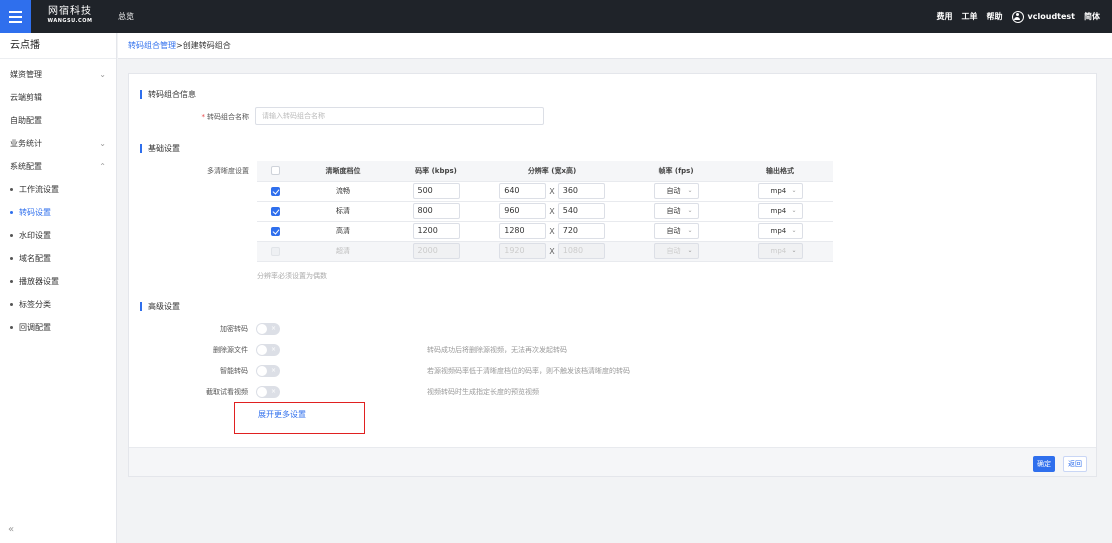 This screenshot has height=543, width=1112. I want to click on expand-more-settings-link: 展开更多设置, so click(282, 414).